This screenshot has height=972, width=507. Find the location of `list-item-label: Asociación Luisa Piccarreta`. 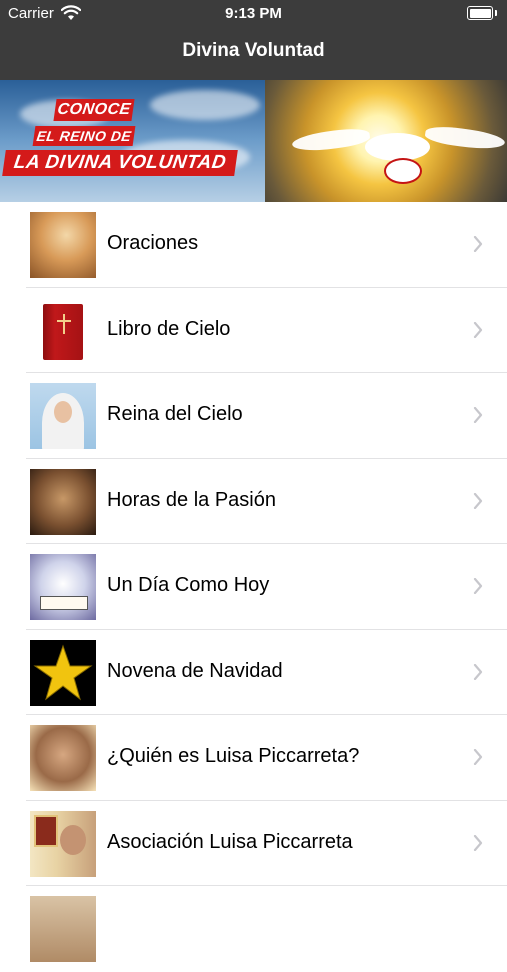

list-item-label: Asociación Luisa Piccarreta is located at coordinates (230, 841).